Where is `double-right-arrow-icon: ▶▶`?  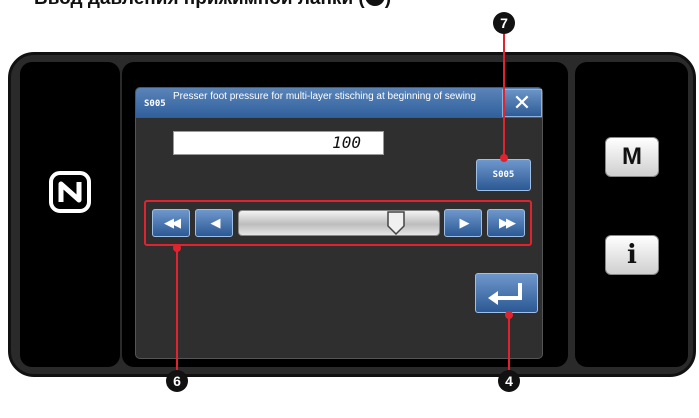
double-right-arrow-icon: ▶▶ is located at coordinates (507, 222).